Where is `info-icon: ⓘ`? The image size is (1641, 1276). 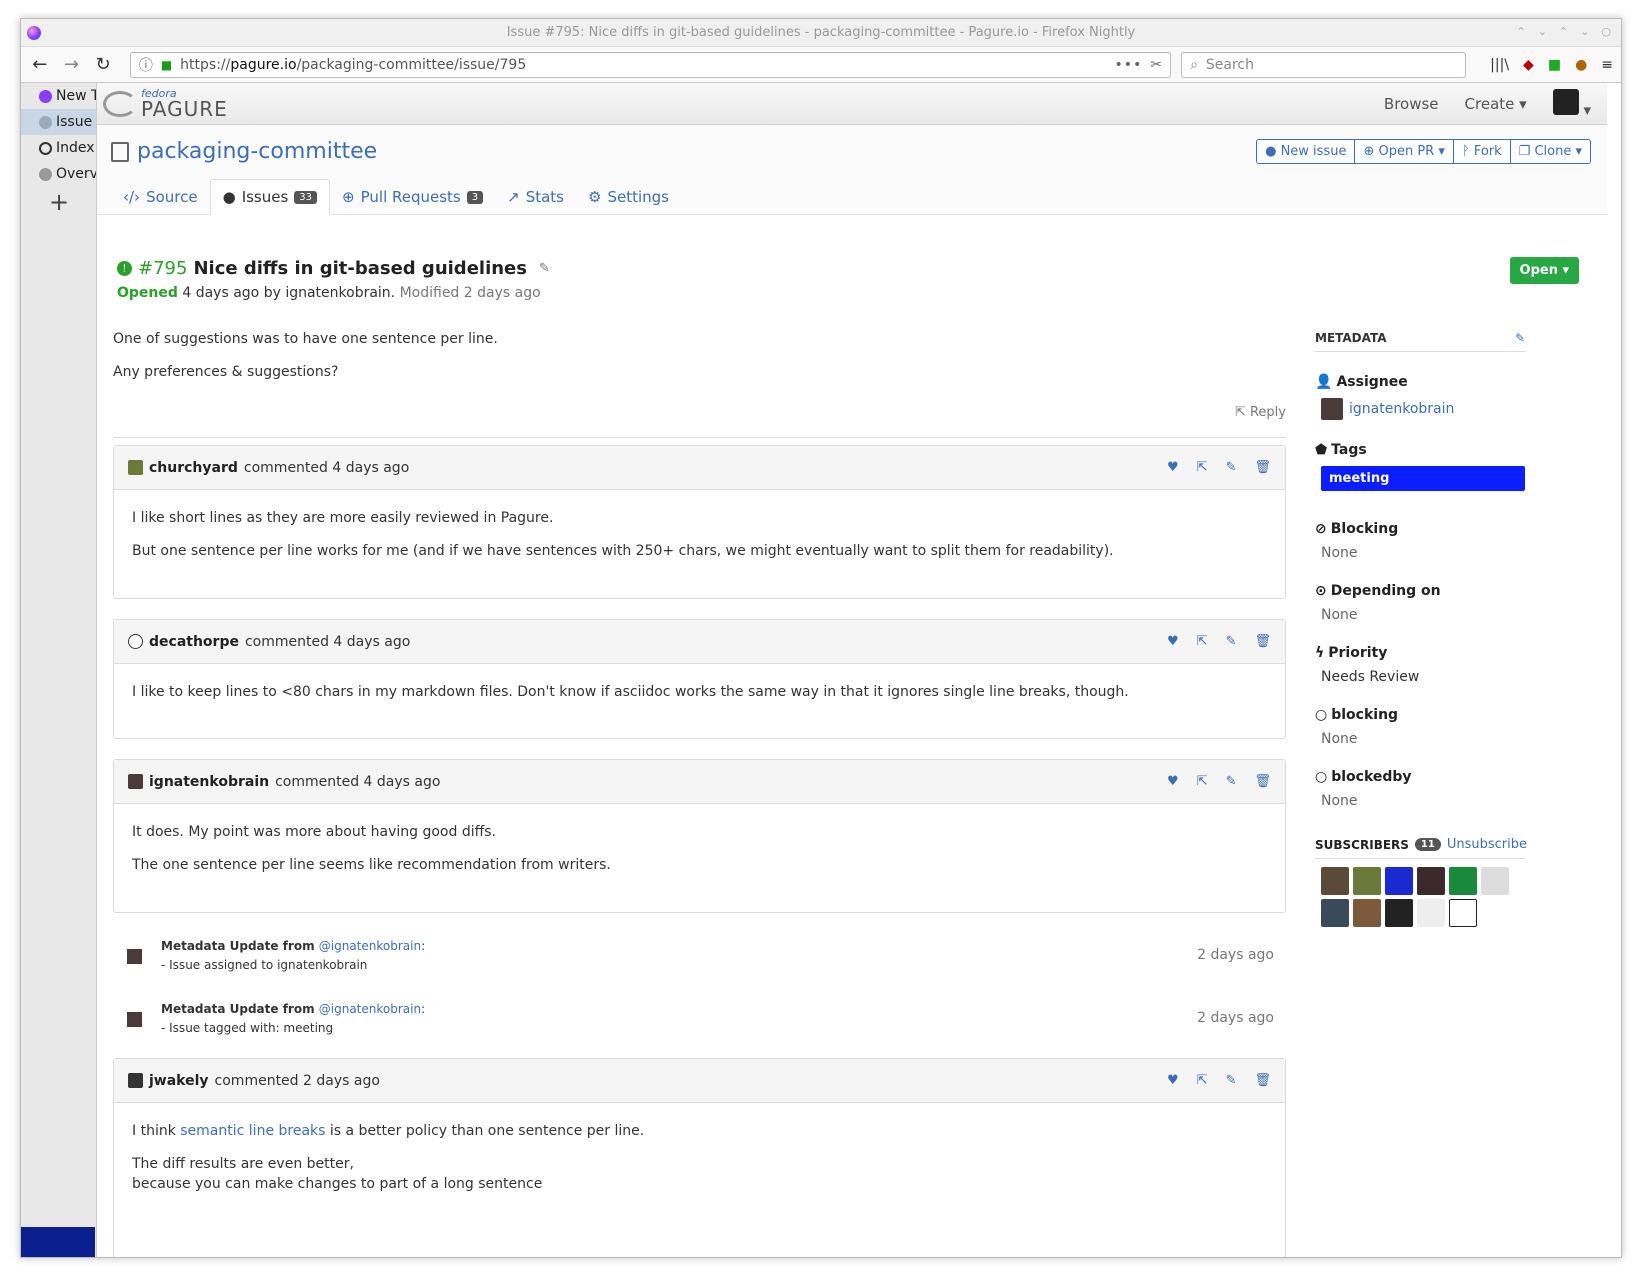 info-icon: ⓘ is located at coordinates (146, 65).